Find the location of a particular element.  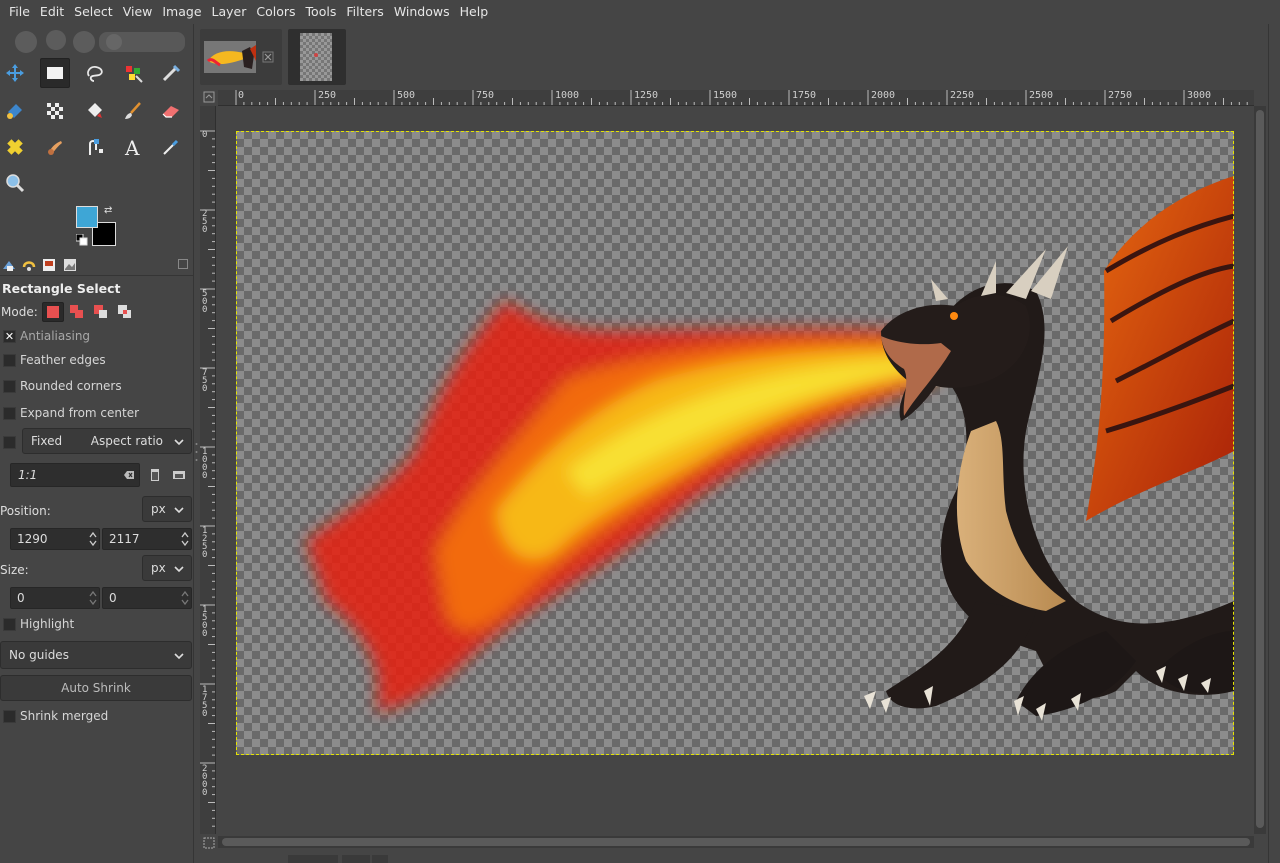

position-y-value: 2117 is located at coordinates (124, 539).